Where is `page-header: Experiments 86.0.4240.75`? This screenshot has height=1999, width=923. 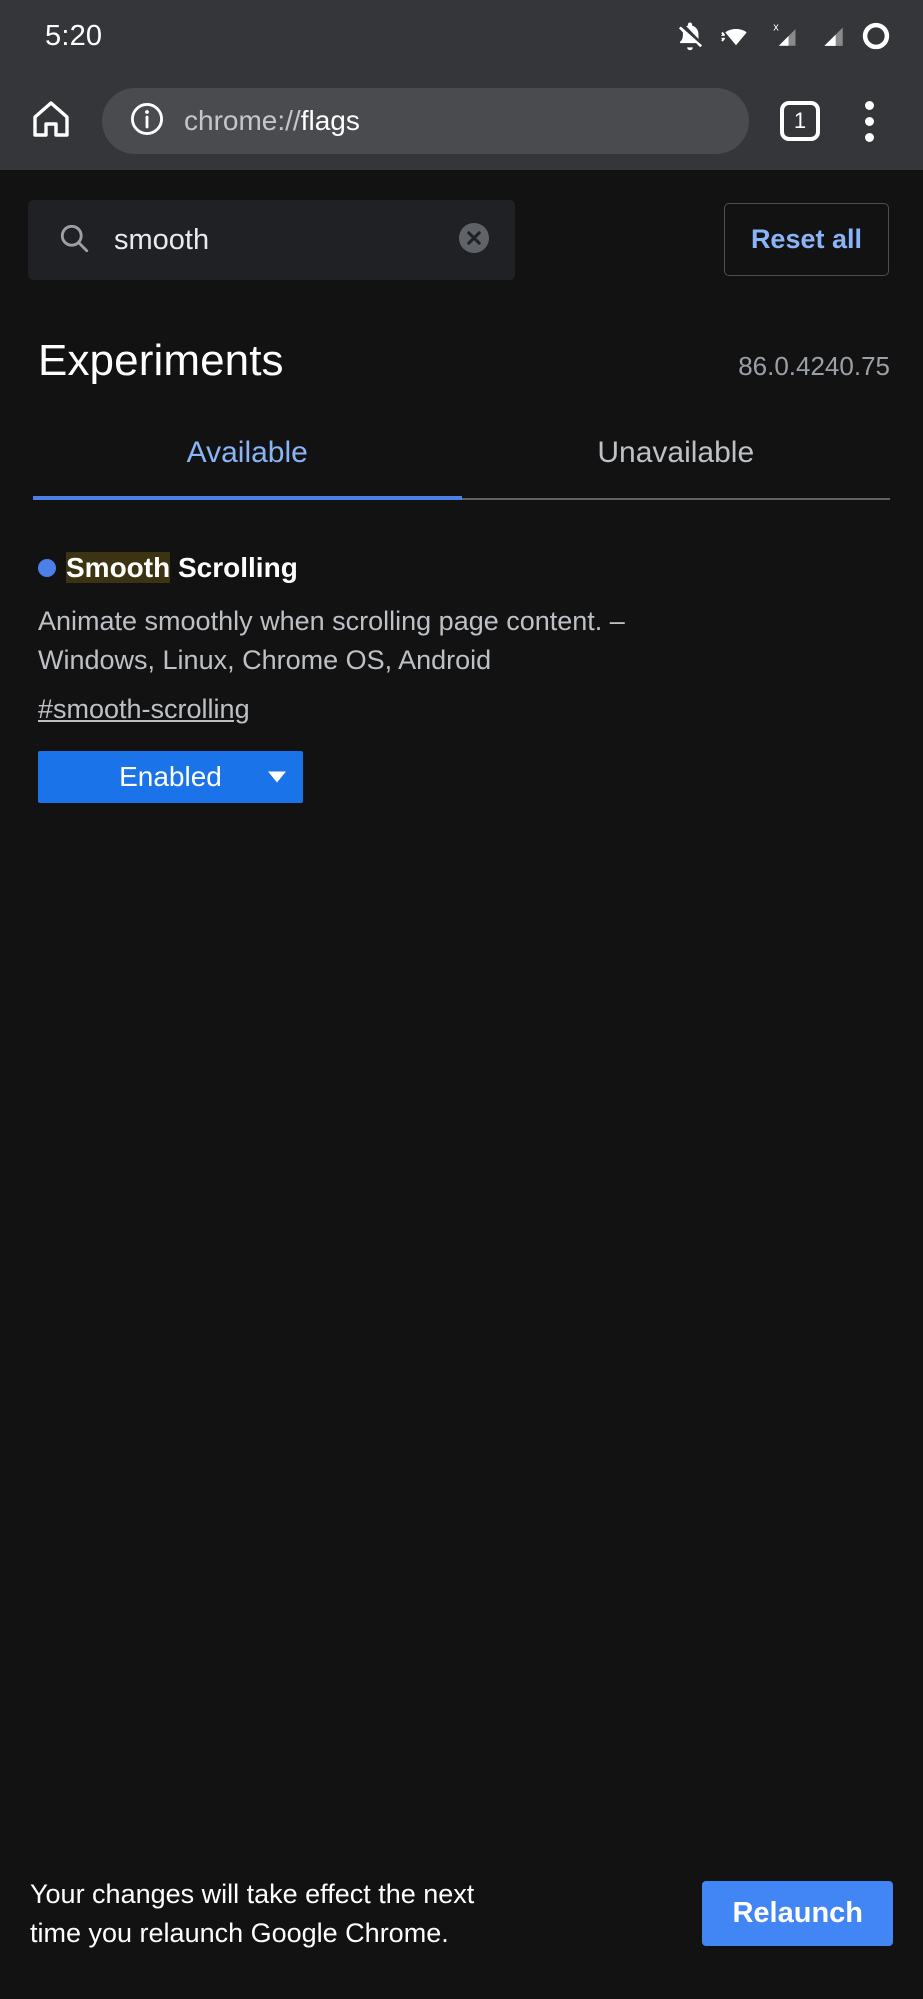 page-header: Experiments 86.0.4240.75 is located at coordinates (461, 333).